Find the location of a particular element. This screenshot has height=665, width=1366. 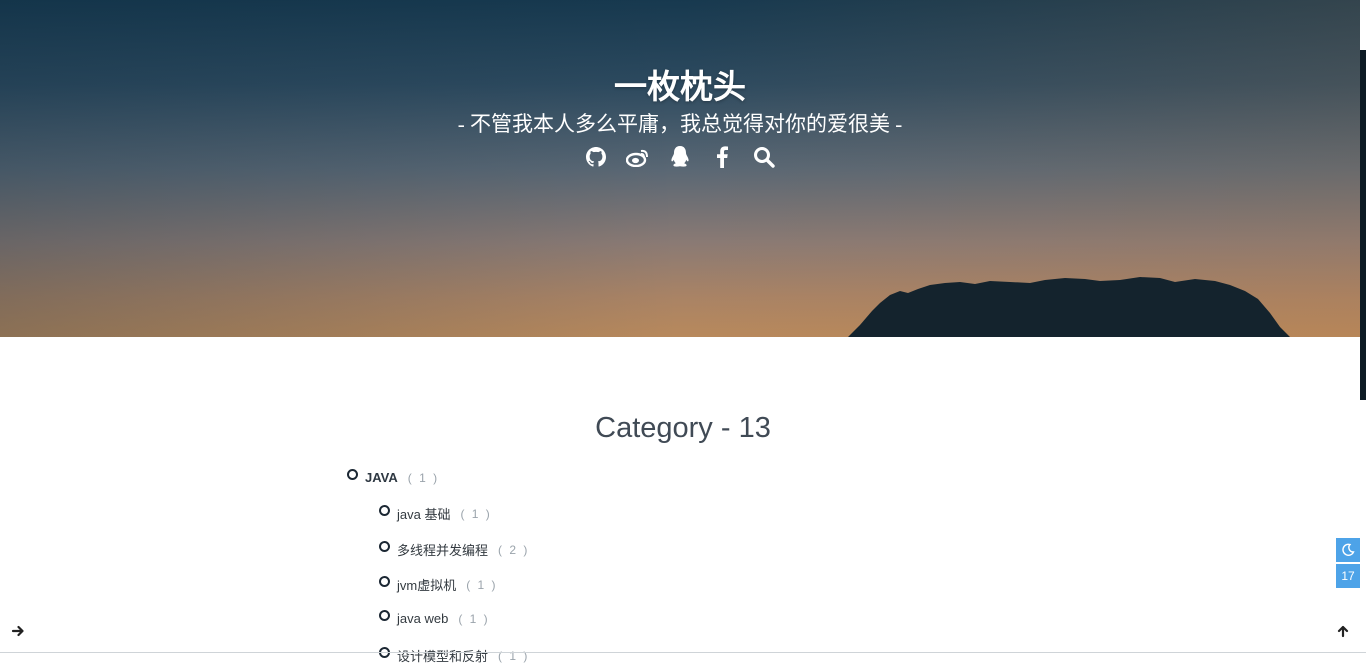

moon-icon is located at coordinates (1348, 549).